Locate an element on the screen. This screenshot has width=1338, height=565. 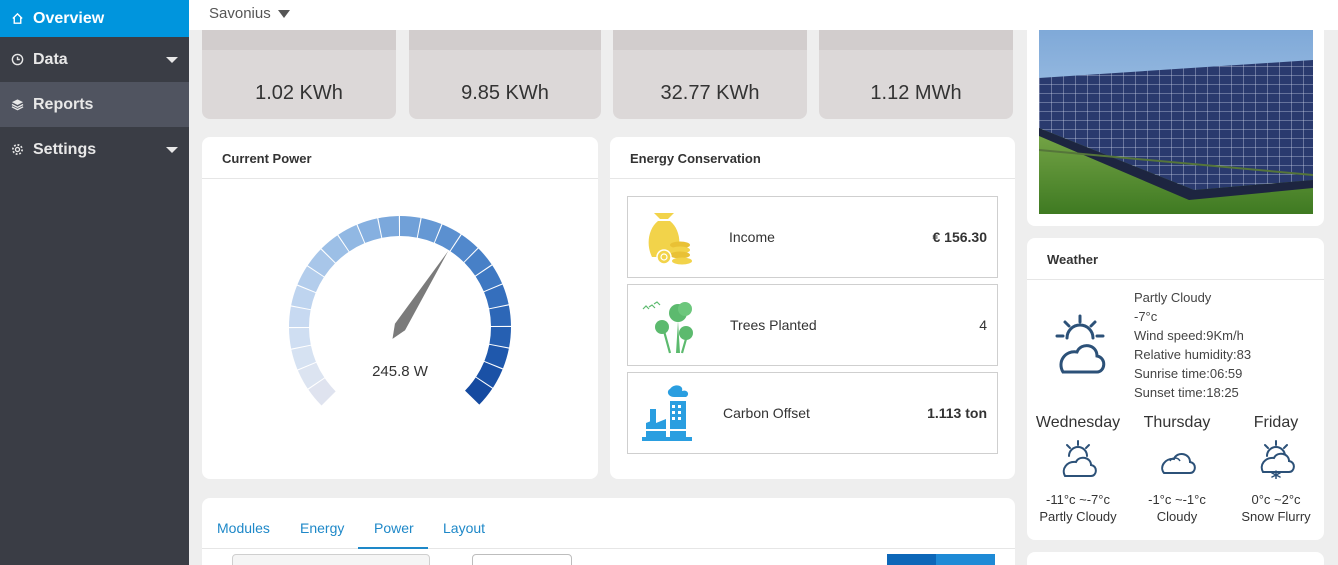
factory-icon is located at coordinates (667, 413).